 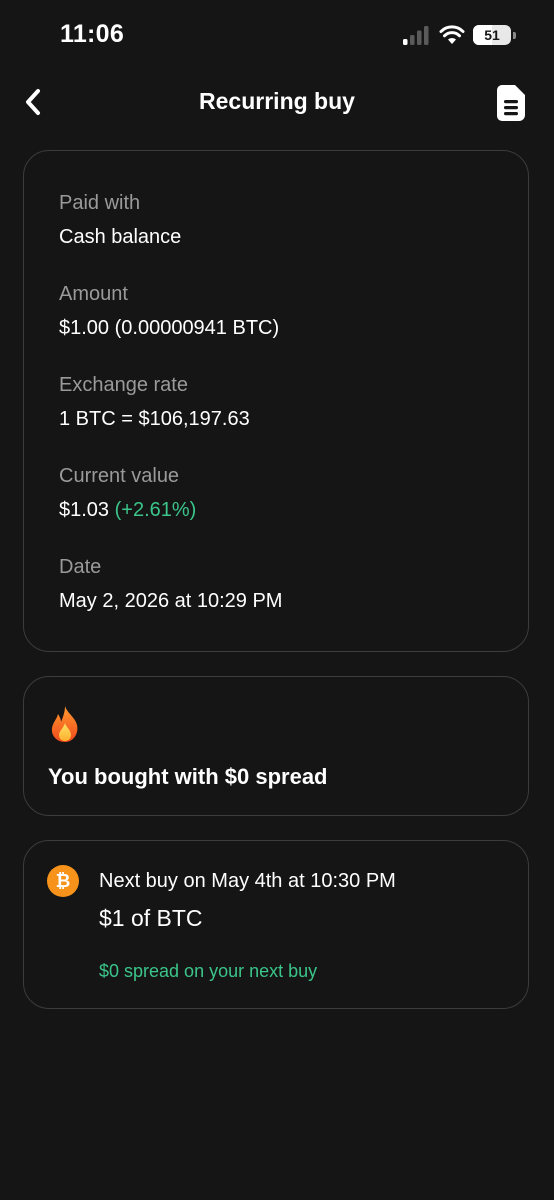 I want to click on wifi-icon, so click(x=452, y=34).